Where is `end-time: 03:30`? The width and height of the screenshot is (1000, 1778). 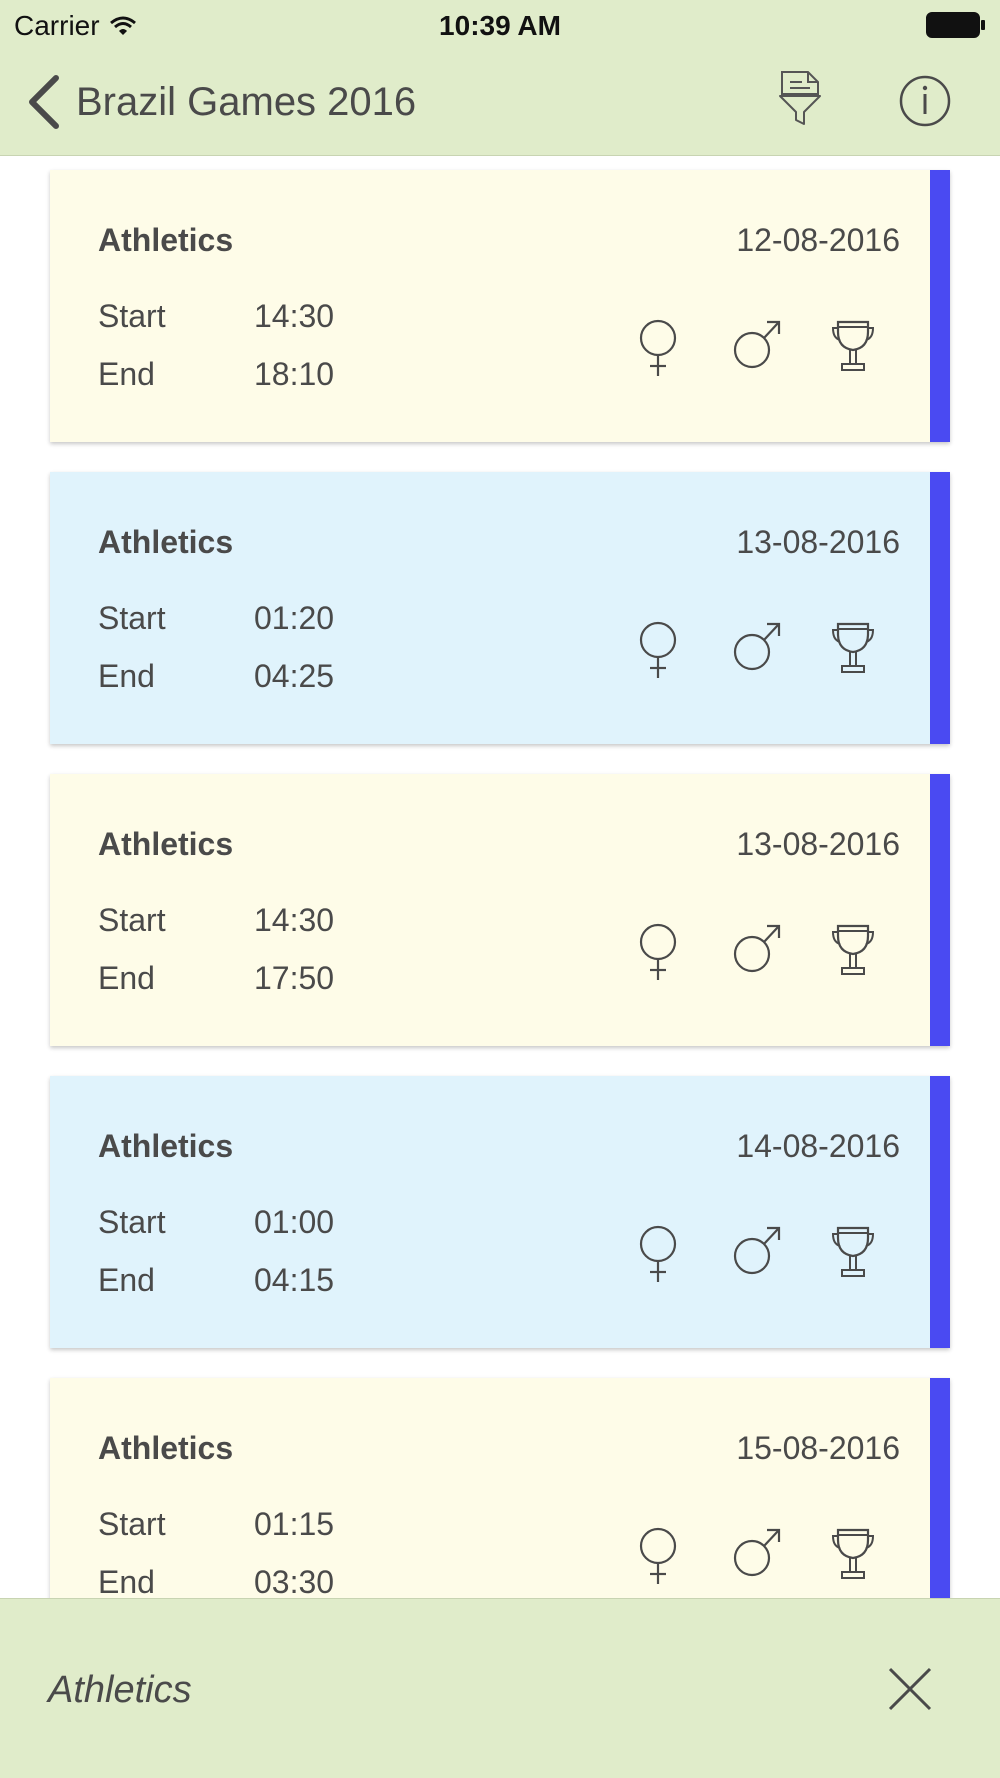 end-time: 03:30 is located at coordinates (294, 1581).